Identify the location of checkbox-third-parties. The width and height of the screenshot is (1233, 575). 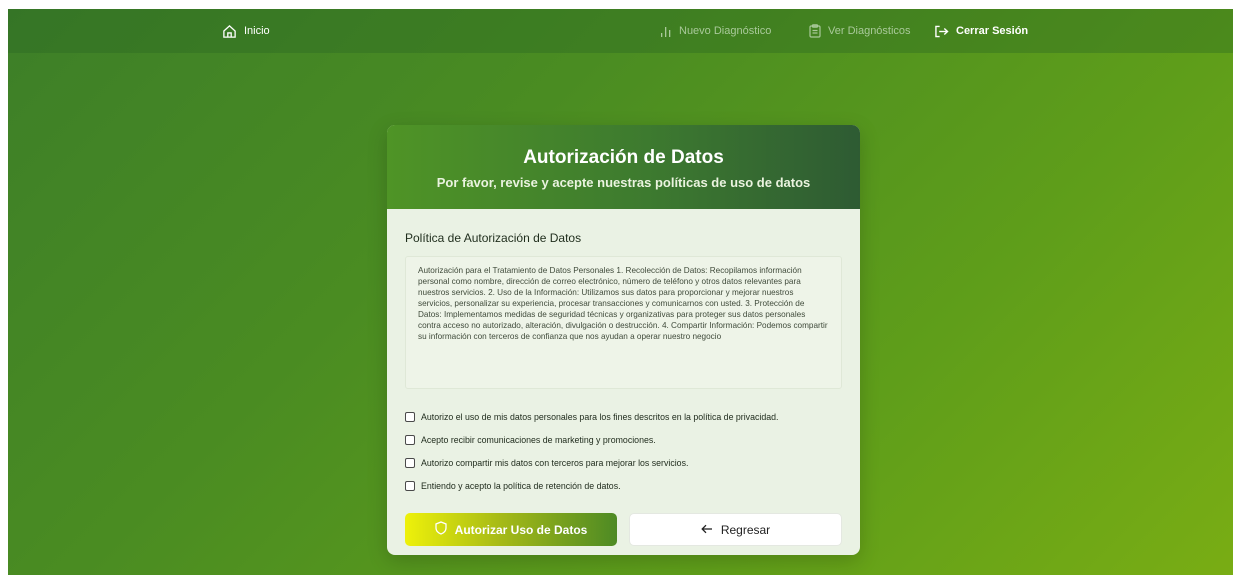
(410, 462).